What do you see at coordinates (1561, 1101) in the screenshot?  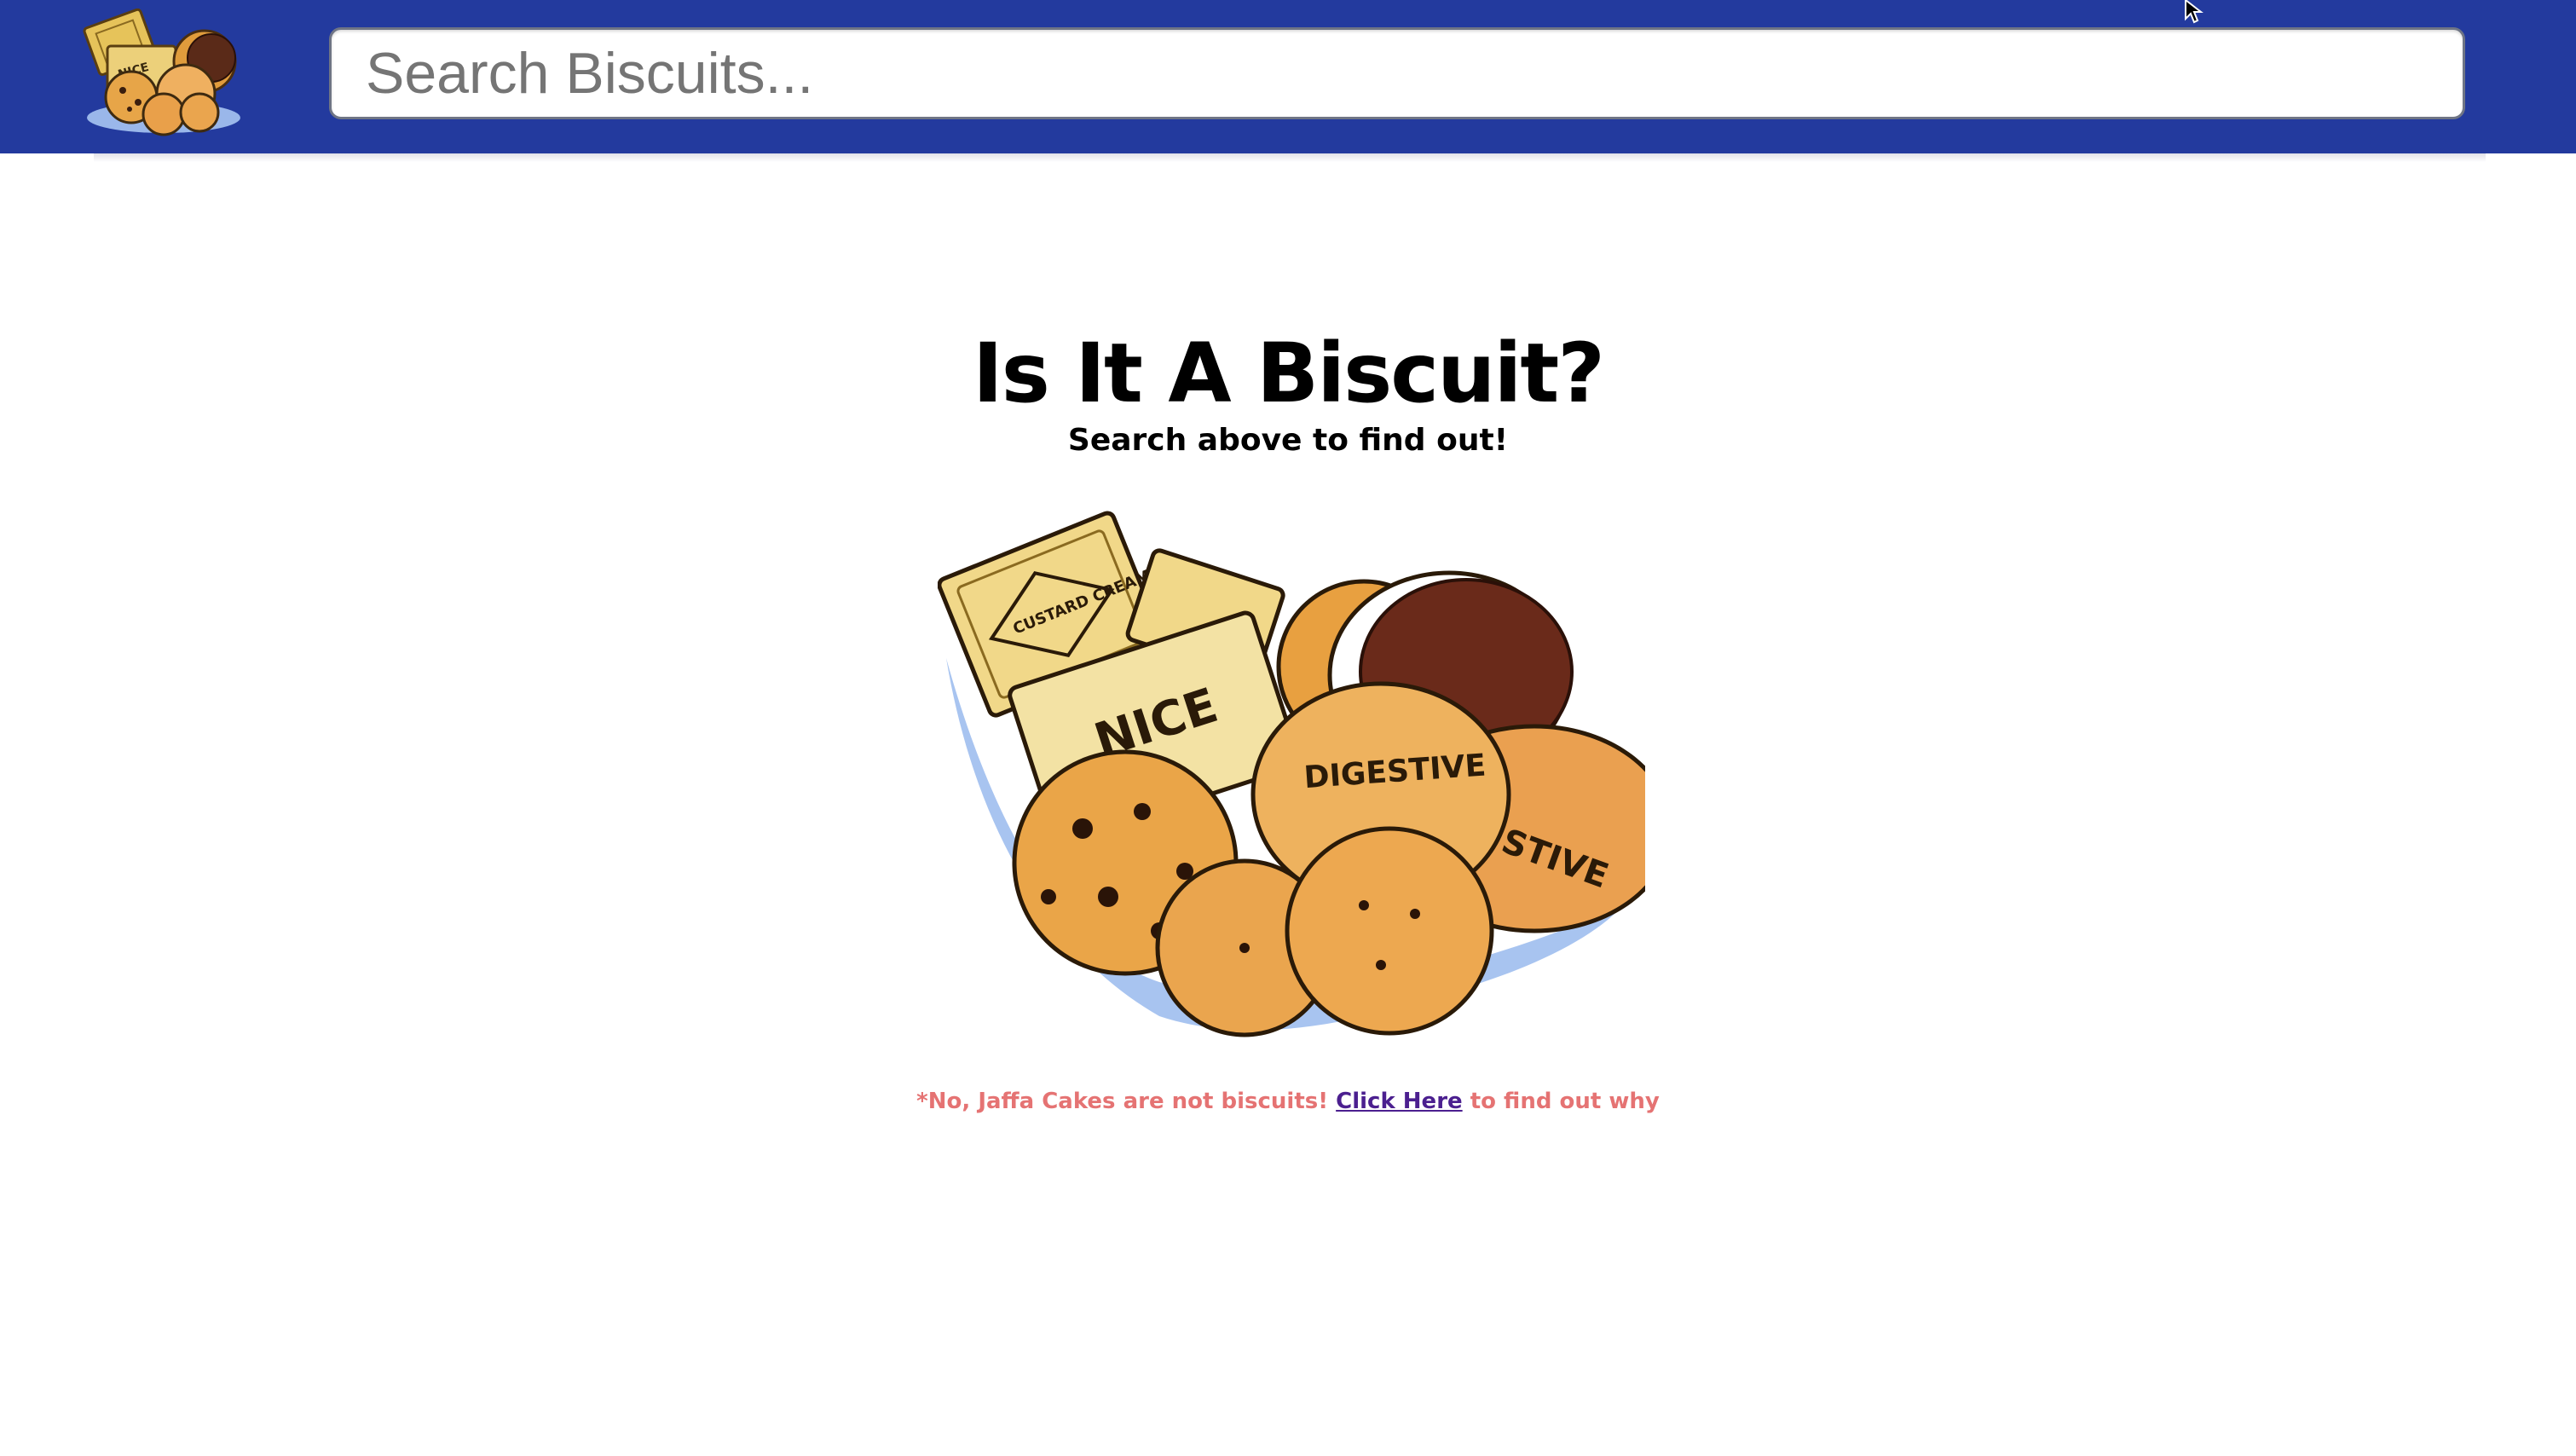 I see `footnote-suffix: to find out why` at bounding box center [1561, 1101].